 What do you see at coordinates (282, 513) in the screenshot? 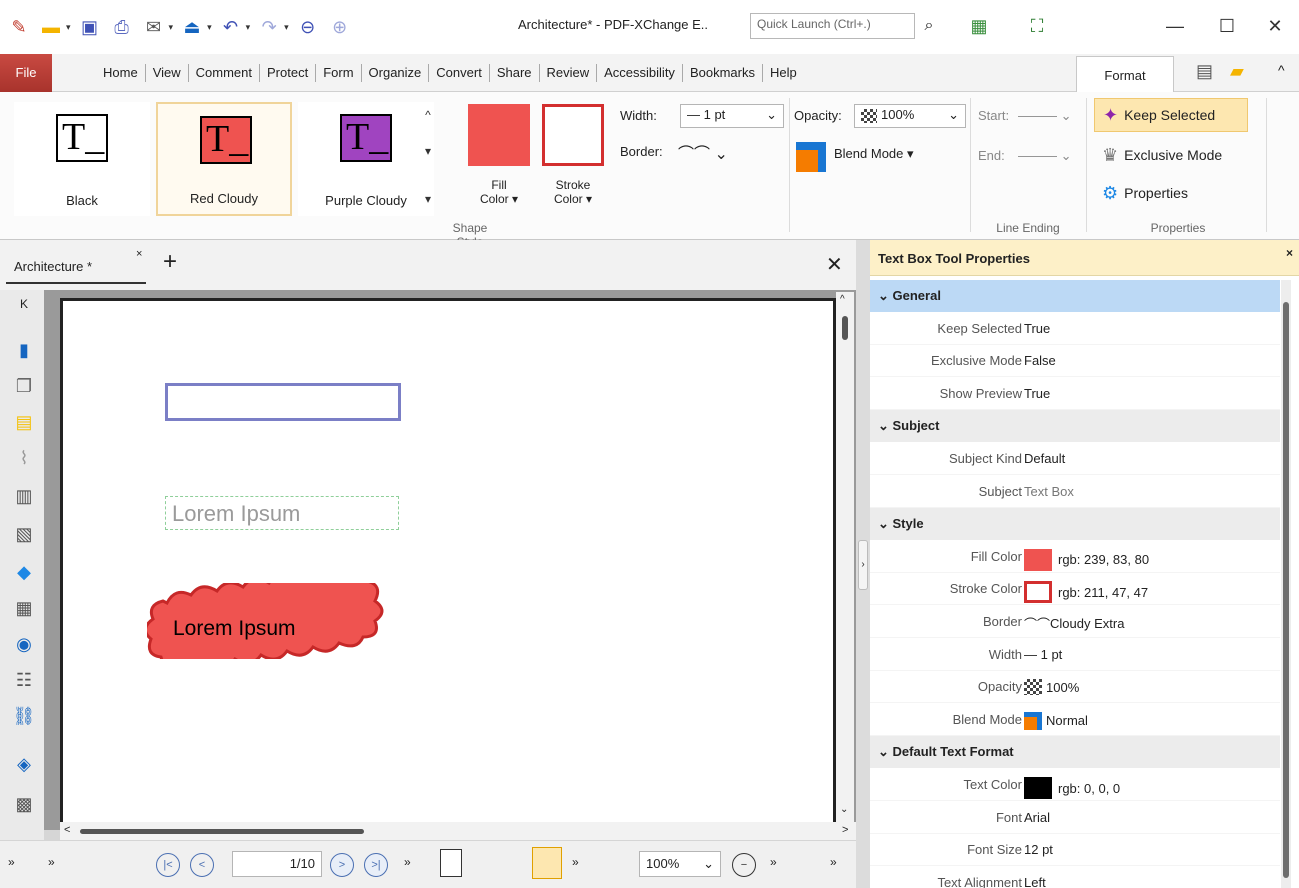
I see `dashed-text-box: Lorem Ipsum` at bounding box center [282, 513].